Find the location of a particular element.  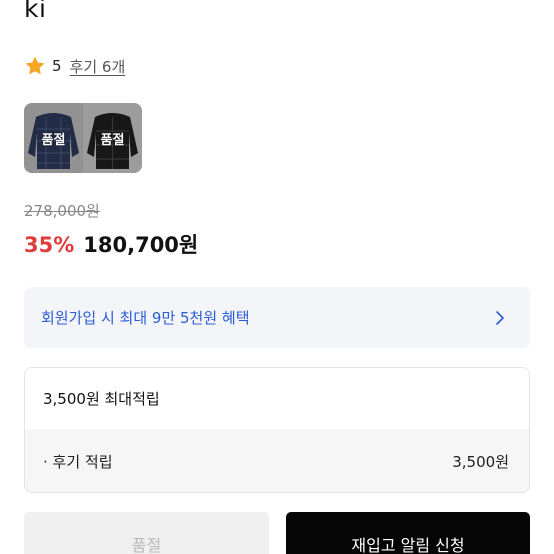

product-title: ki is located at coordinates (35, 11).